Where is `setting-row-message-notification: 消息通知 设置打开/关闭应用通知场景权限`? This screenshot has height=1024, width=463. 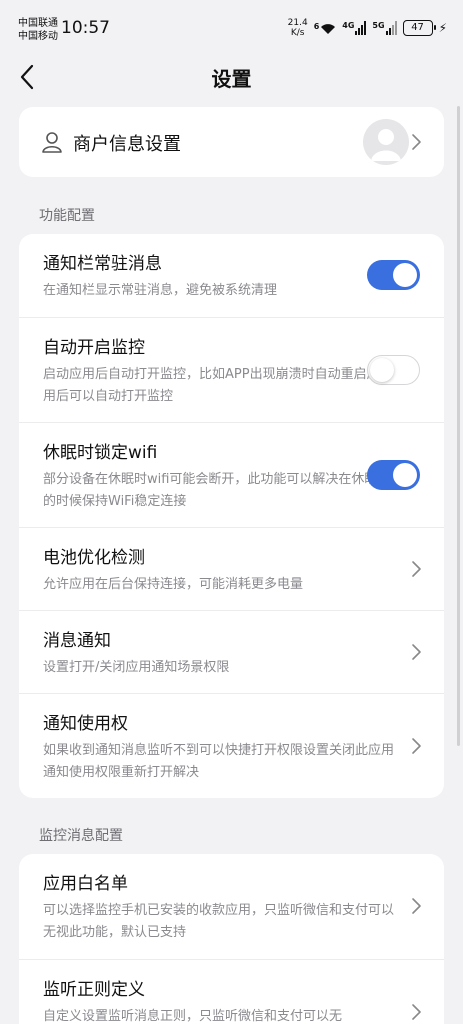 setting-row-message-notification: 消息通知 设置打开/关闭应用通知场景权限 is located at coordinates (231, 651).